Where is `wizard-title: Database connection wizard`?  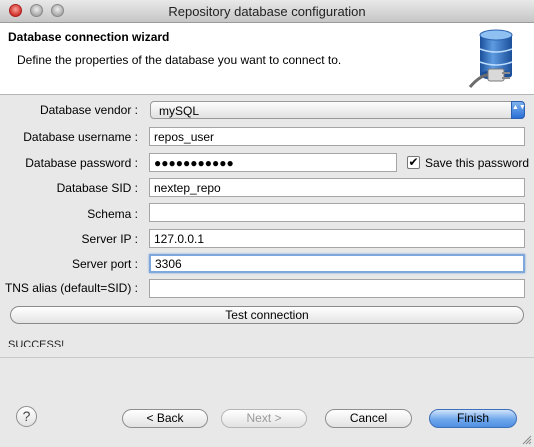 wizard-title: Database connection wizard is located at coordinates (89, 37).